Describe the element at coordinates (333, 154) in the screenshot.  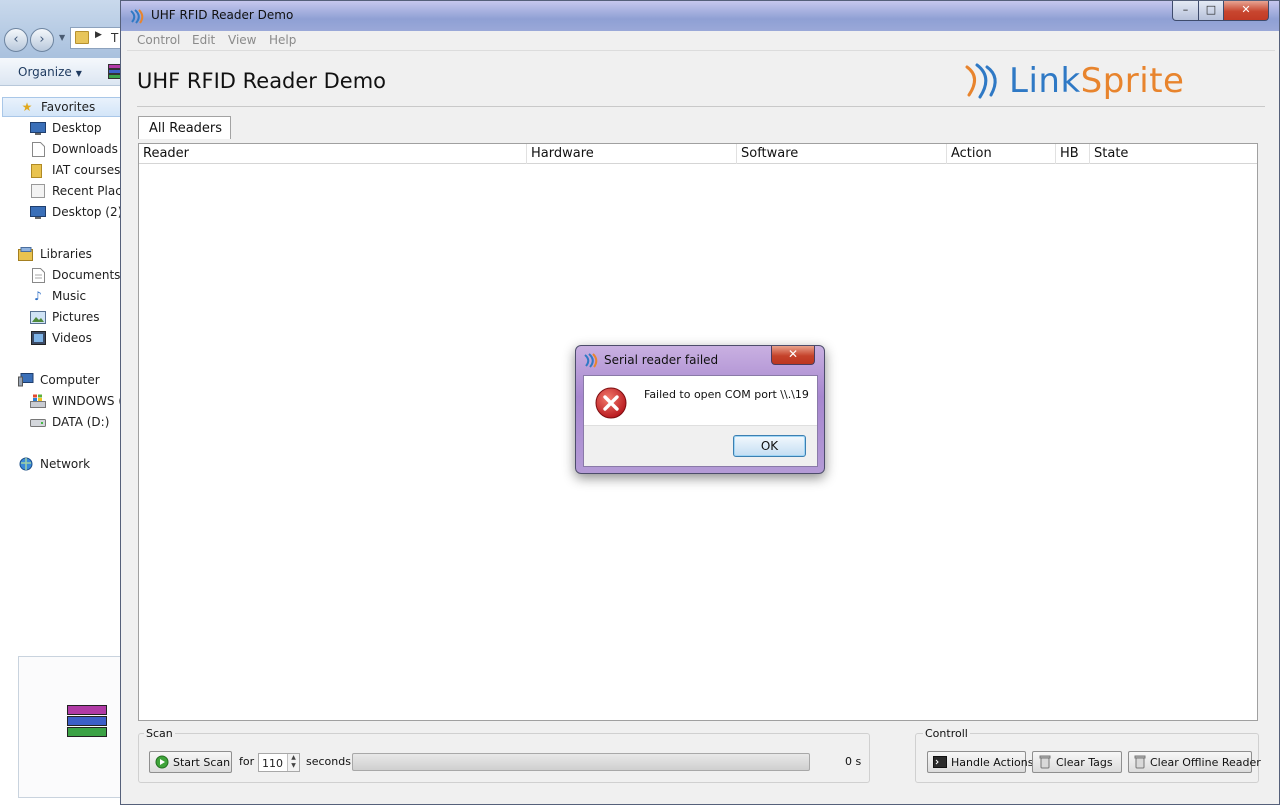
I see `column-reader: Reader` at that location.